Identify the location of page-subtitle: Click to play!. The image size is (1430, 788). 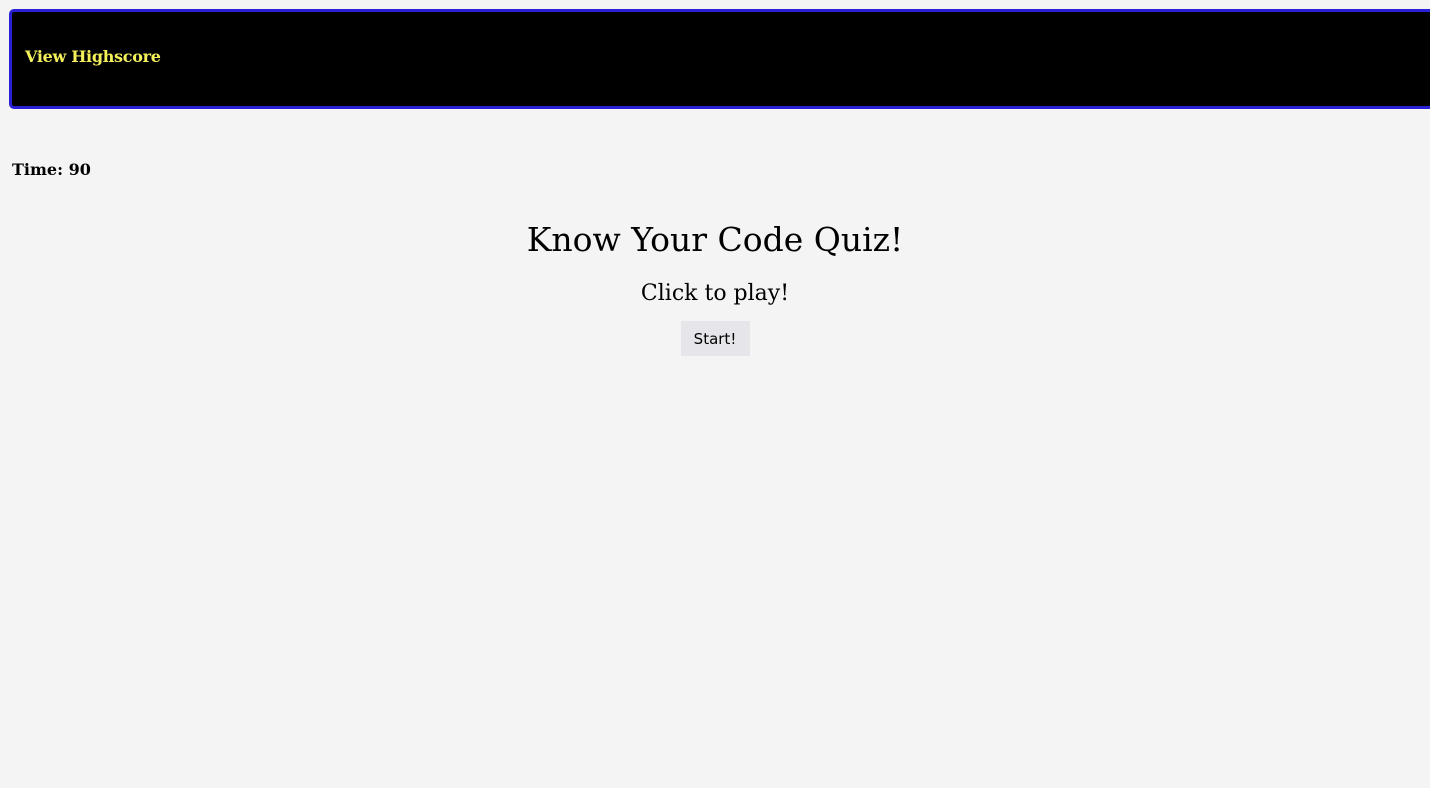
(715, 293).